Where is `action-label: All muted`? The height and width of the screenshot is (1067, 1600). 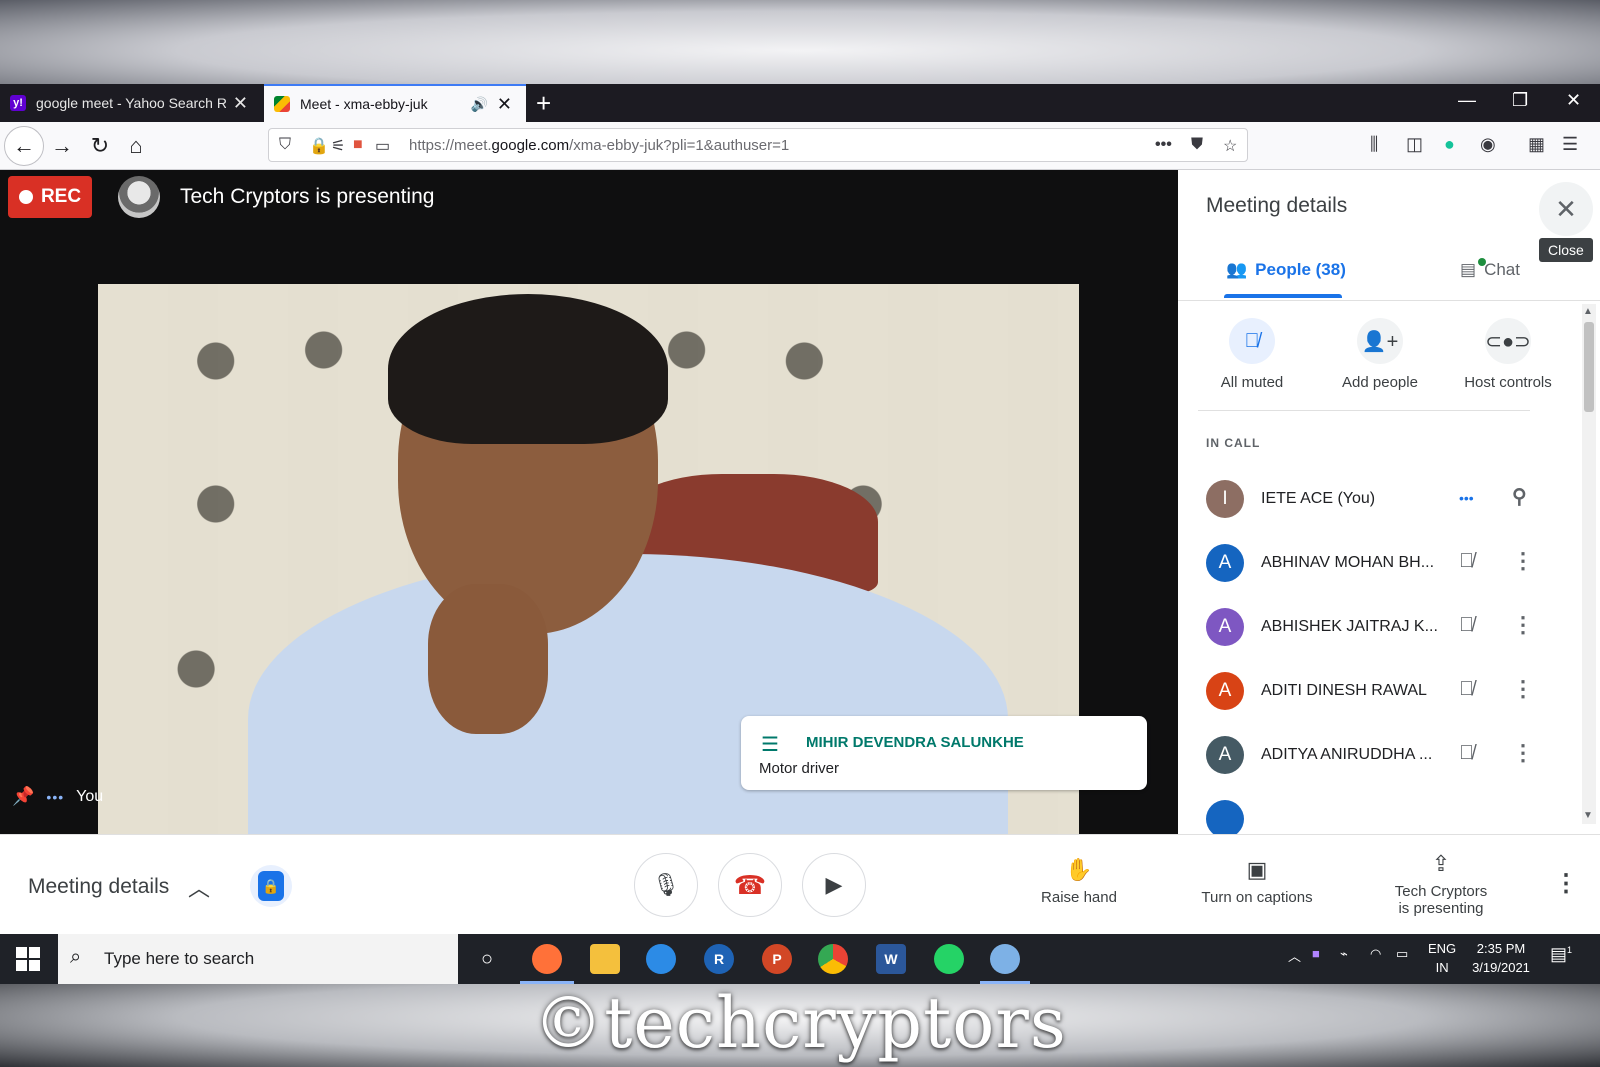 action-label: All muted is located at coordinates (1252, 382).